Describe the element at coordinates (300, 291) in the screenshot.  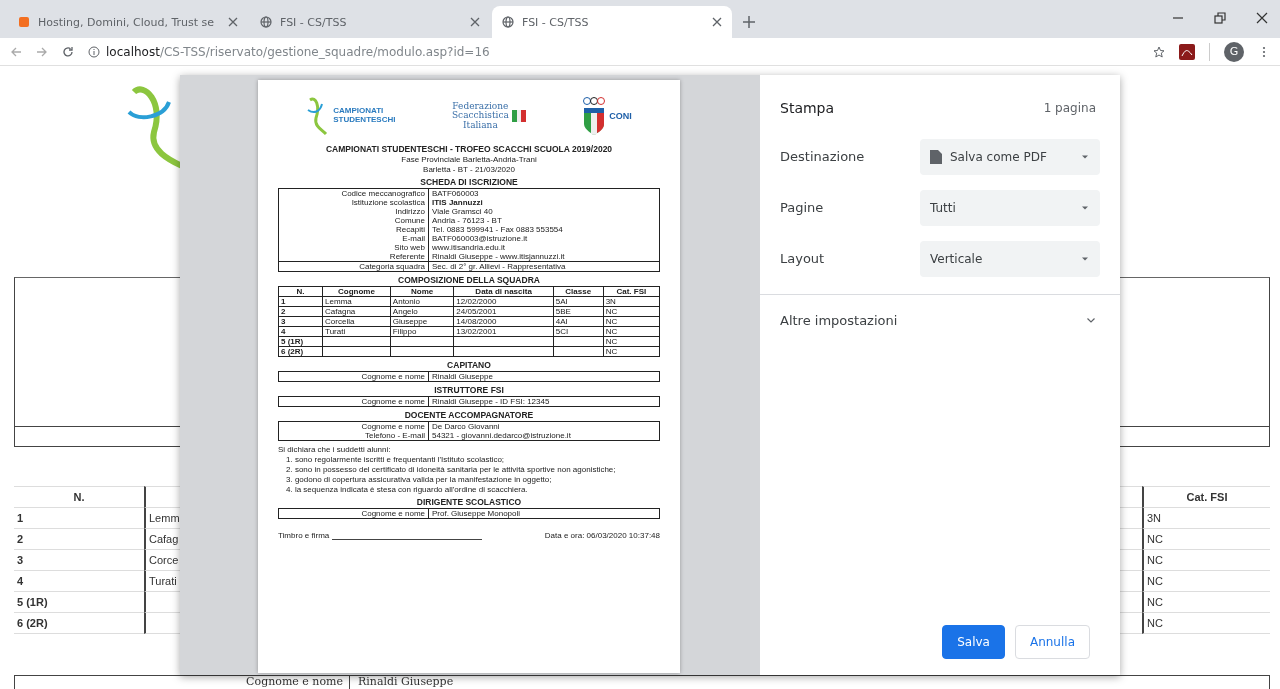
I see `column-header: N.` at that location.